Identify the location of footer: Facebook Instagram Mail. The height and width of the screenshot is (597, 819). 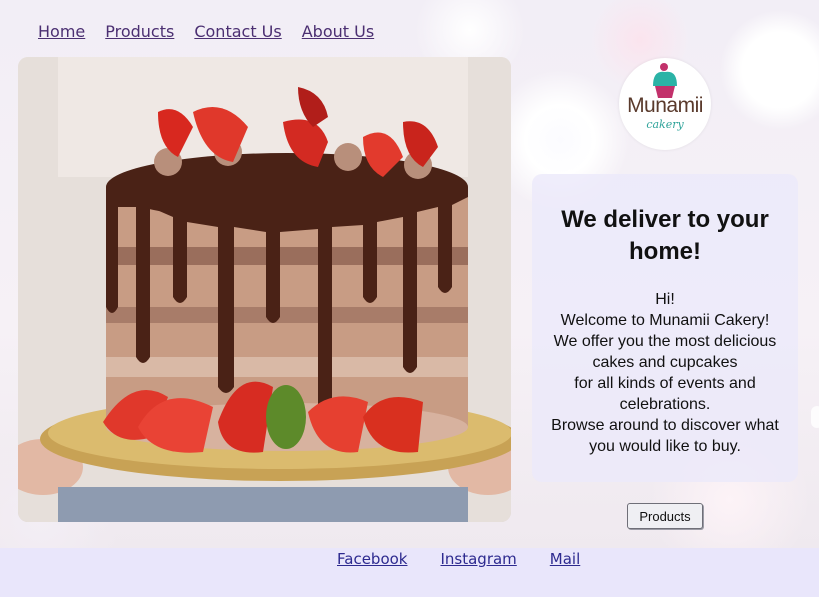
(409, 572).